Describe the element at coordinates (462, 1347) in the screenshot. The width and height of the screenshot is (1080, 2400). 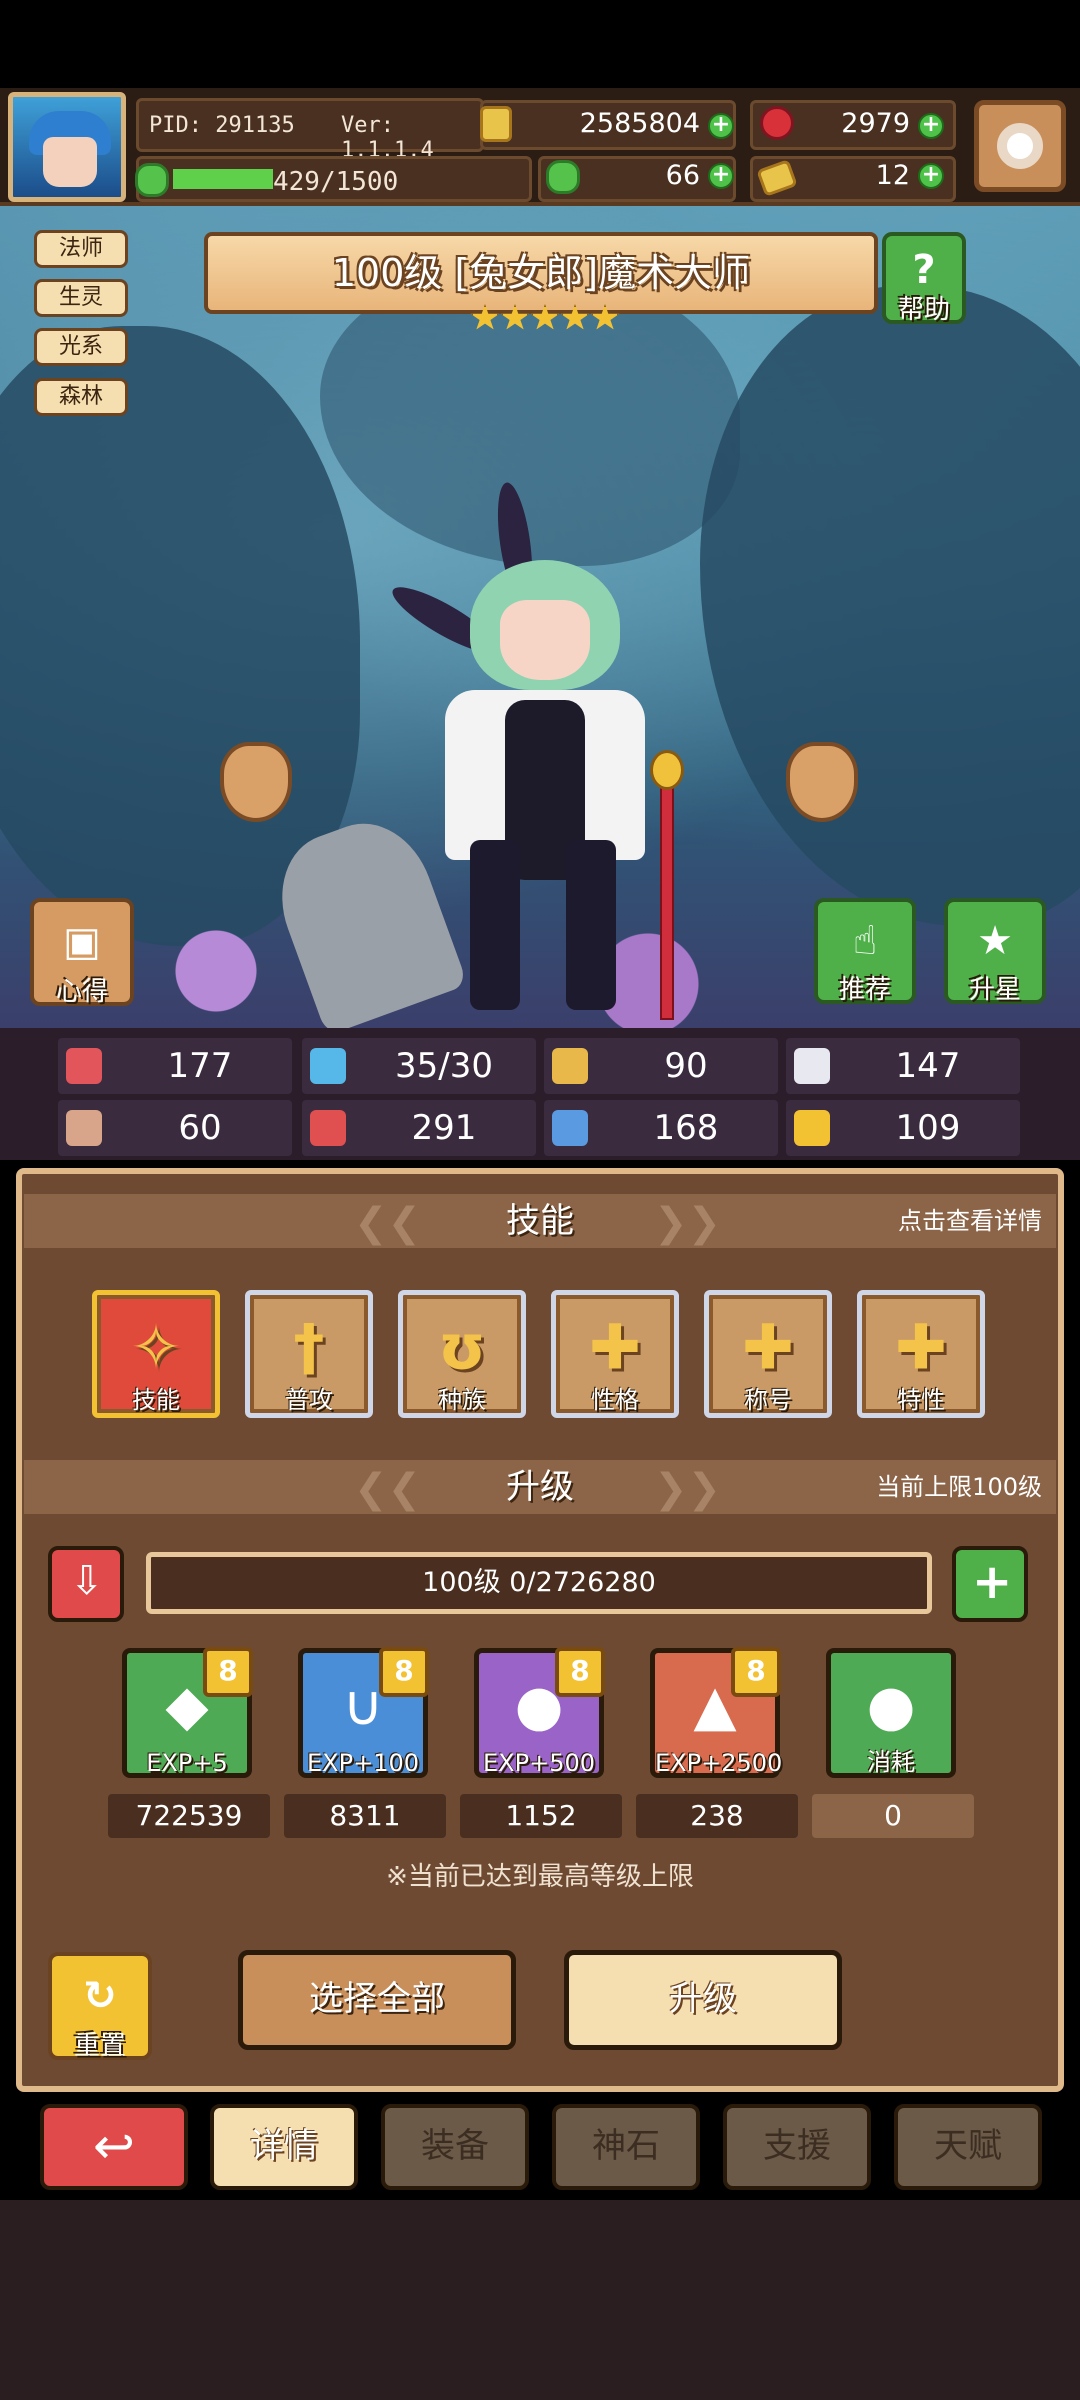
I see `skill-icon: ʊ` at that location.